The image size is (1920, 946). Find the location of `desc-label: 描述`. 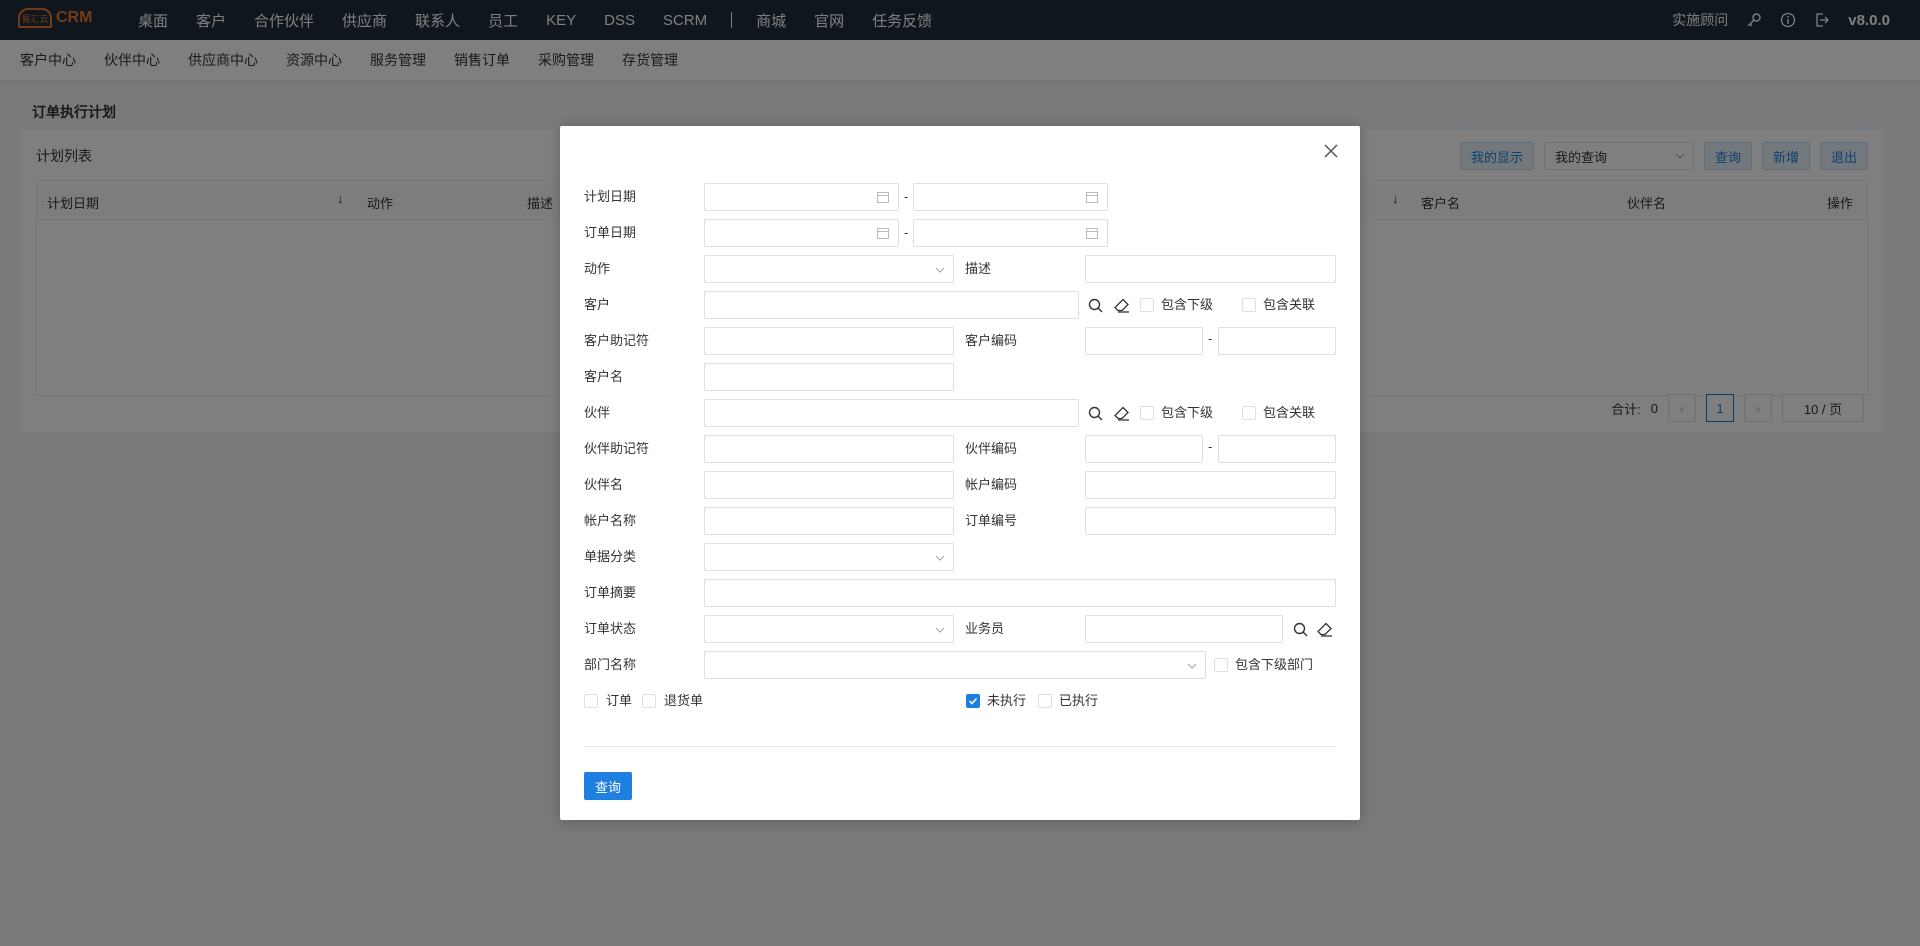

desc-label: 描述 is located at coordinates (978, 268).